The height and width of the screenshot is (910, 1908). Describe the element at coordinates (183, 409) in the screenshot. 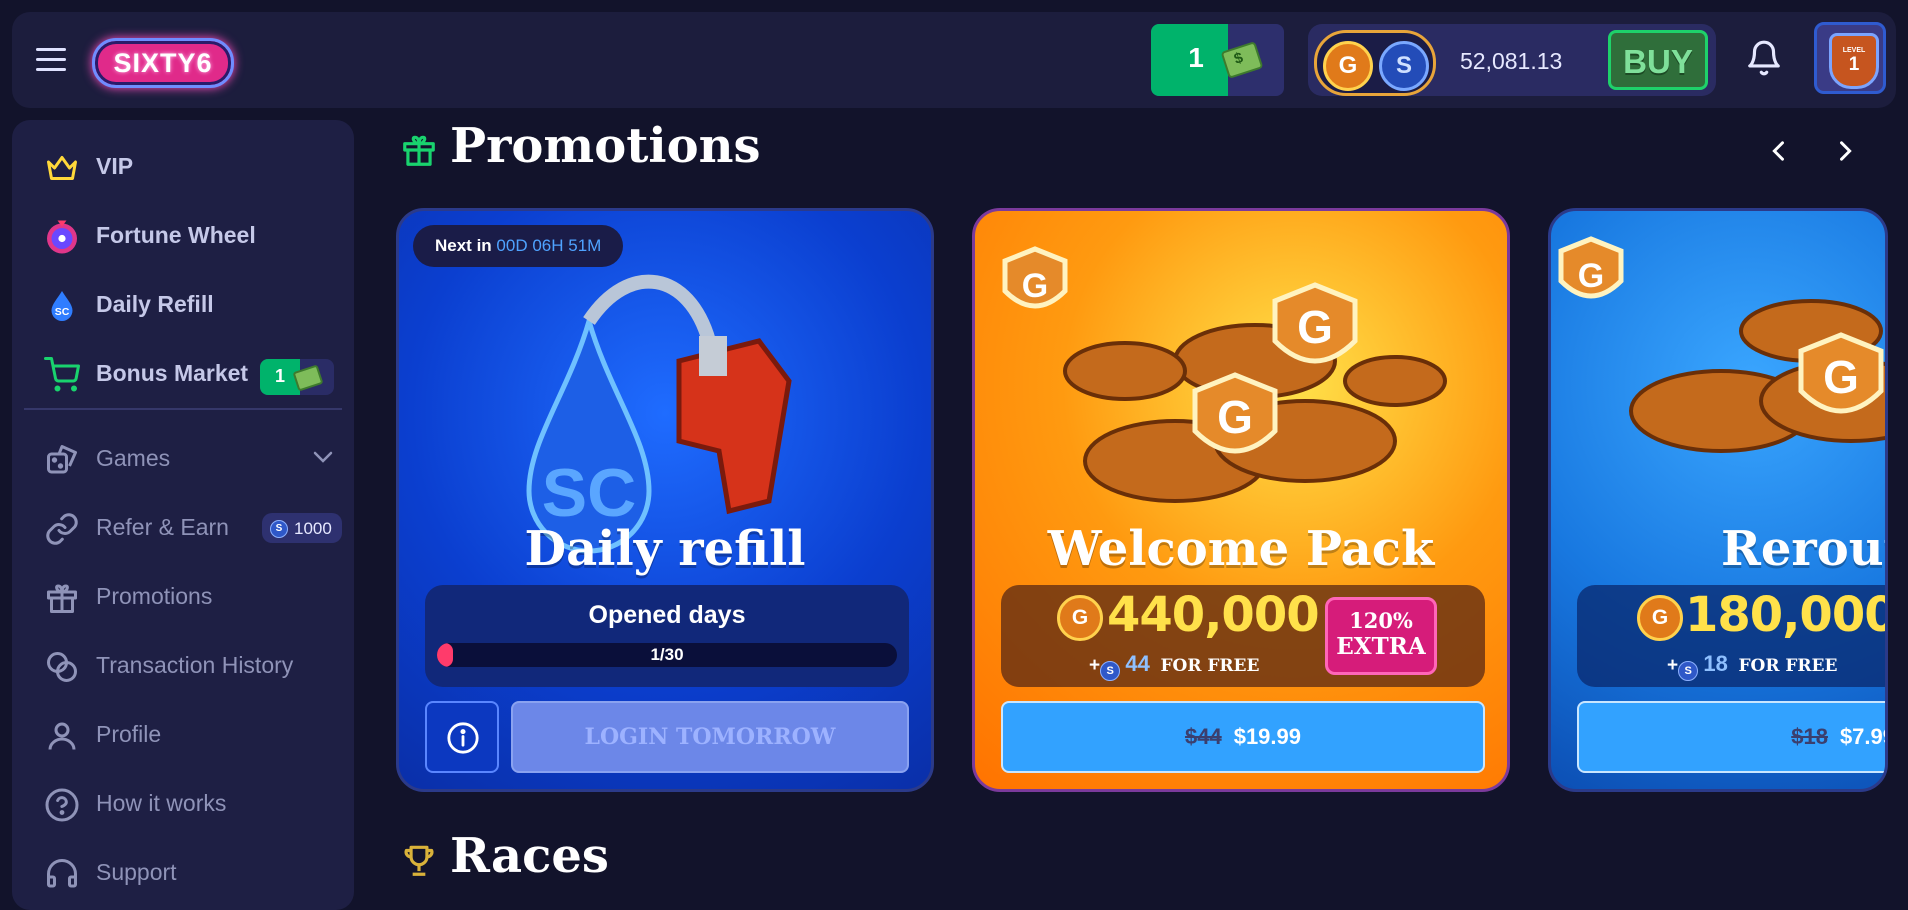

I see `sidebar-divider` at that location.